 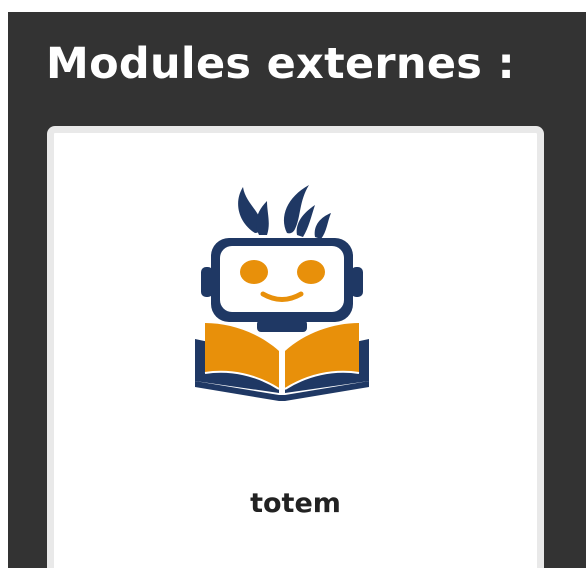 I want to click on module-name: totem, so click(x=295, y=503).